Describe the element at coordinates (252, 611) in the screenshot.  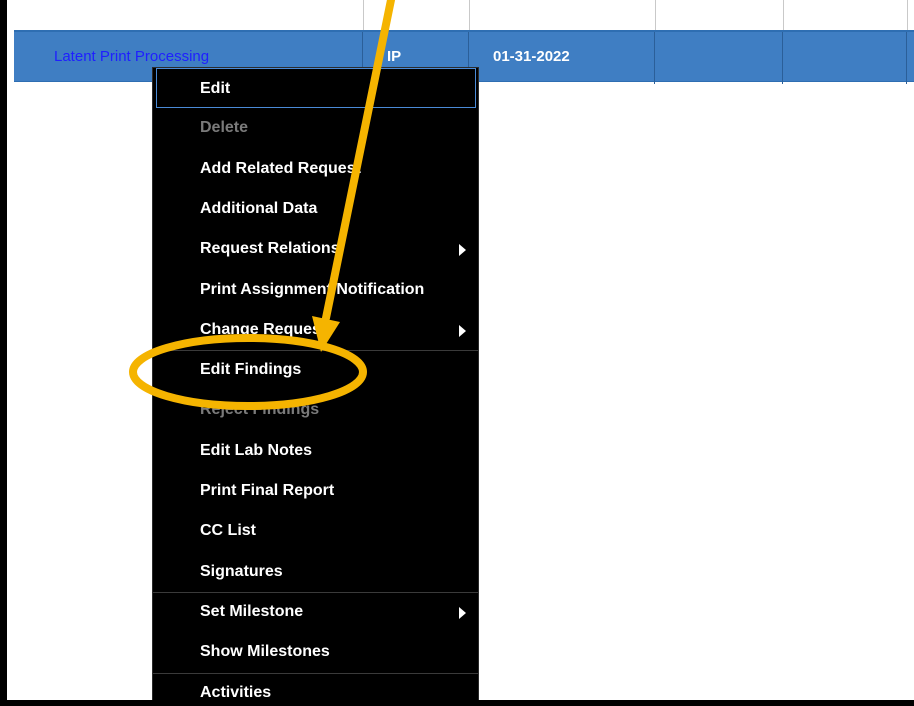
I see `menu-item-label: Set Milestone` at that location.